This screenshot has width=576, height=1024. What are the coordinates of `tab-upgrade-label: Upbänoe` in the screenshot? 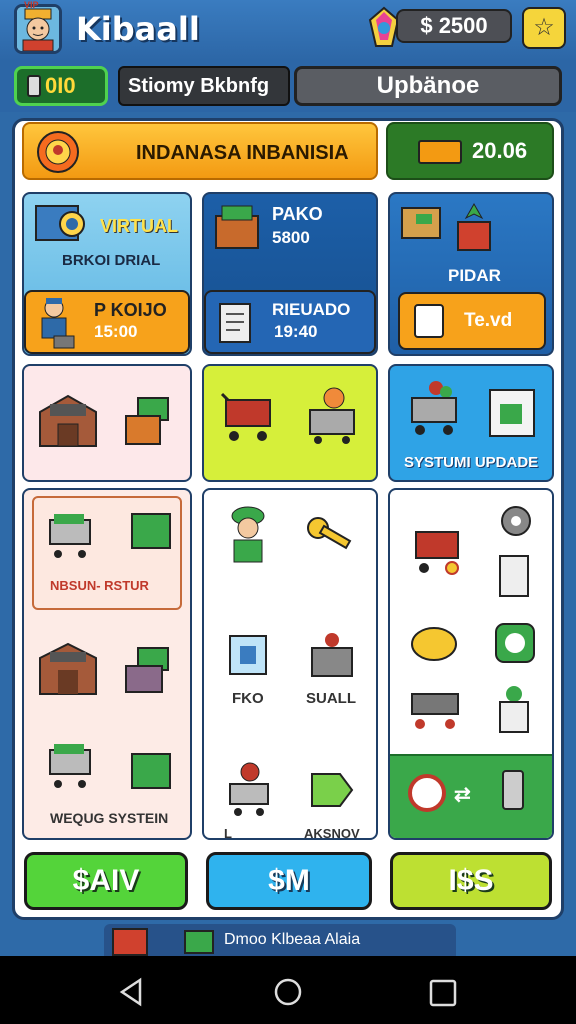 It's located at (428, 85).